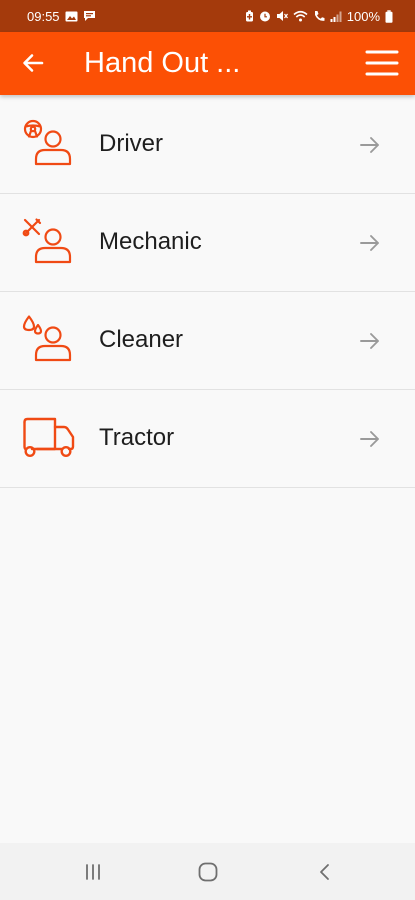  Describe the element at coordinates (207, 243) in the screenshot. I see `list-item-mechanic: Mechanic` at that location.